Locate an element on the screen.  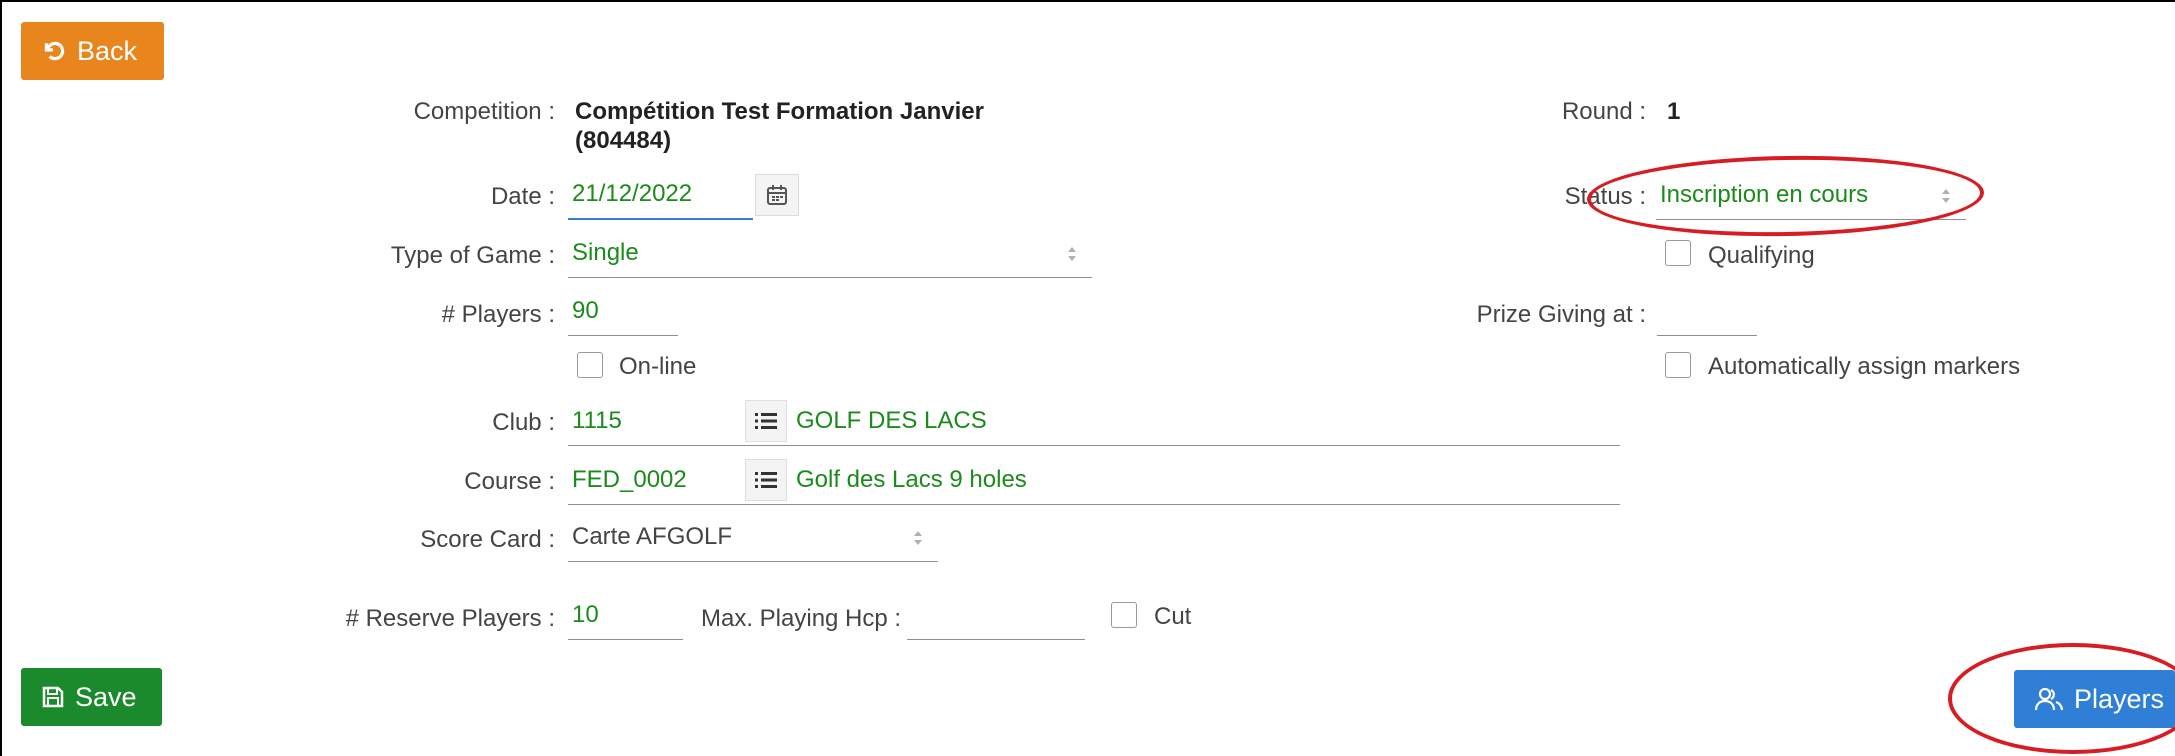
status-select: Inscription en cours is located at coordinates (1811, 195).